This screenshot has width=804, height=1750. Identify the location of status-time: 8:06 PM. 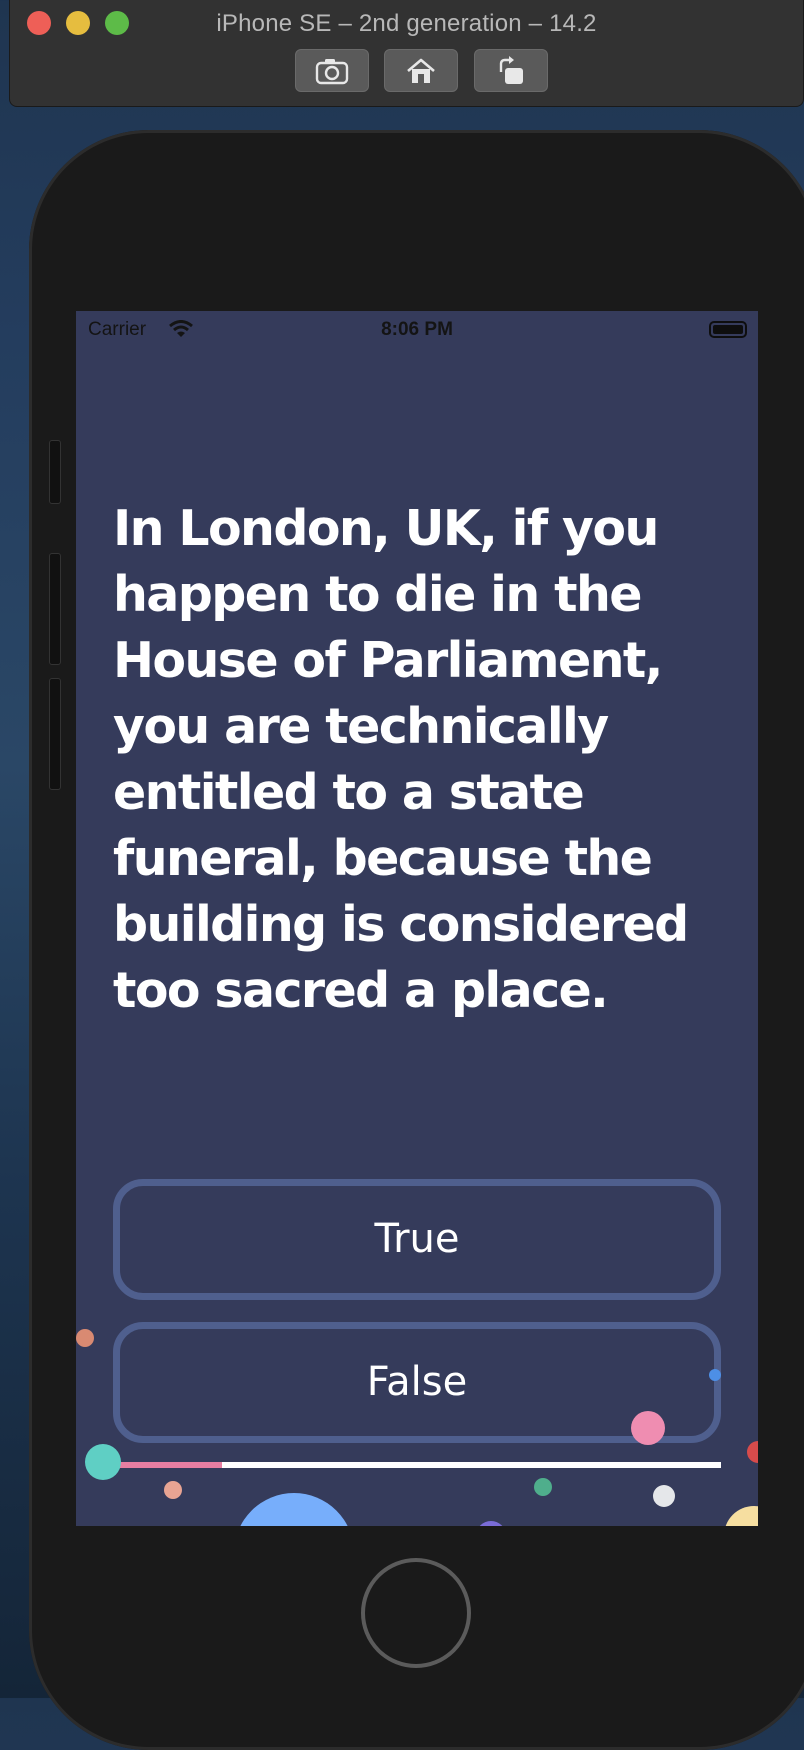
(417, 329).